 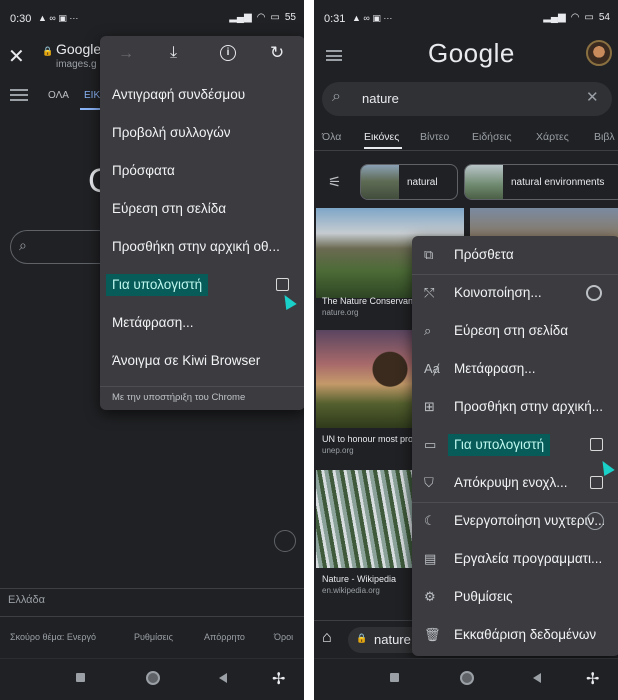 What do you see at coordinates (467, 99) in the screenshot?
I see `search-bar: ⌕ nature ✕` at bounding box center [467, 99].